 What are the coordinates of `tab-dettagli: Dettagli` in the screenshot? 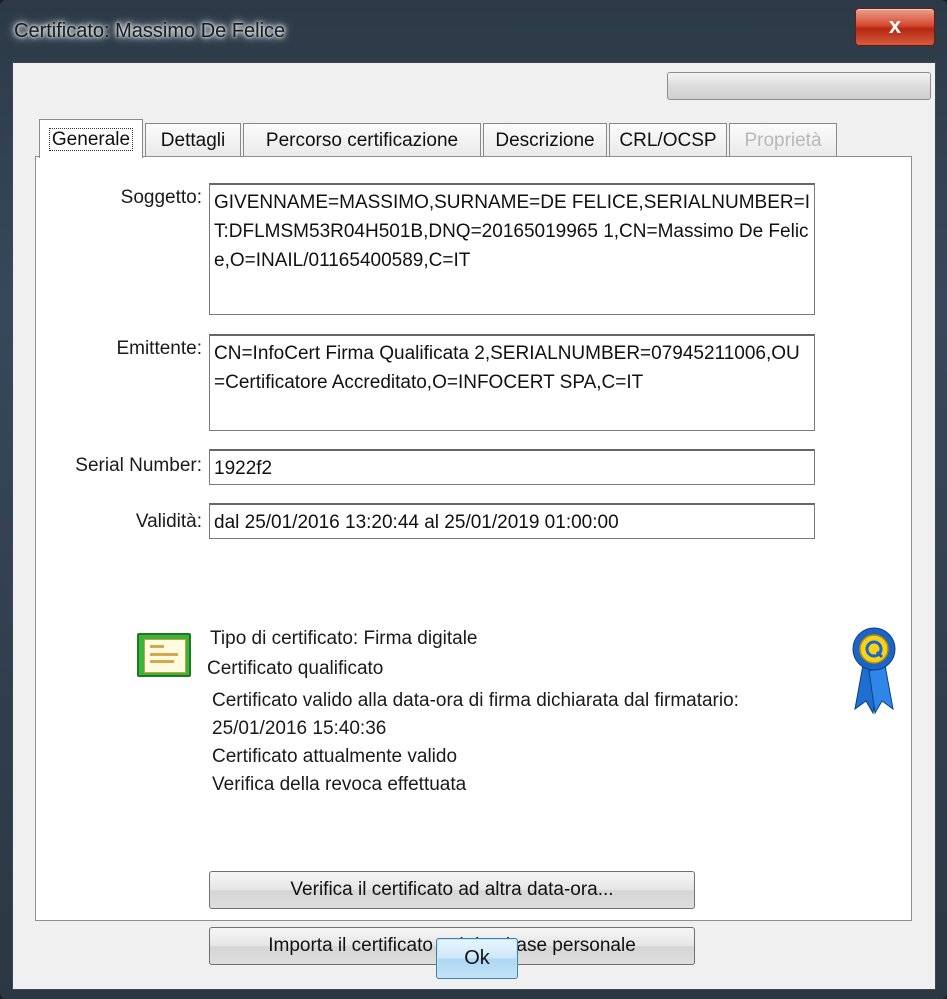 It's located at (193, 140).